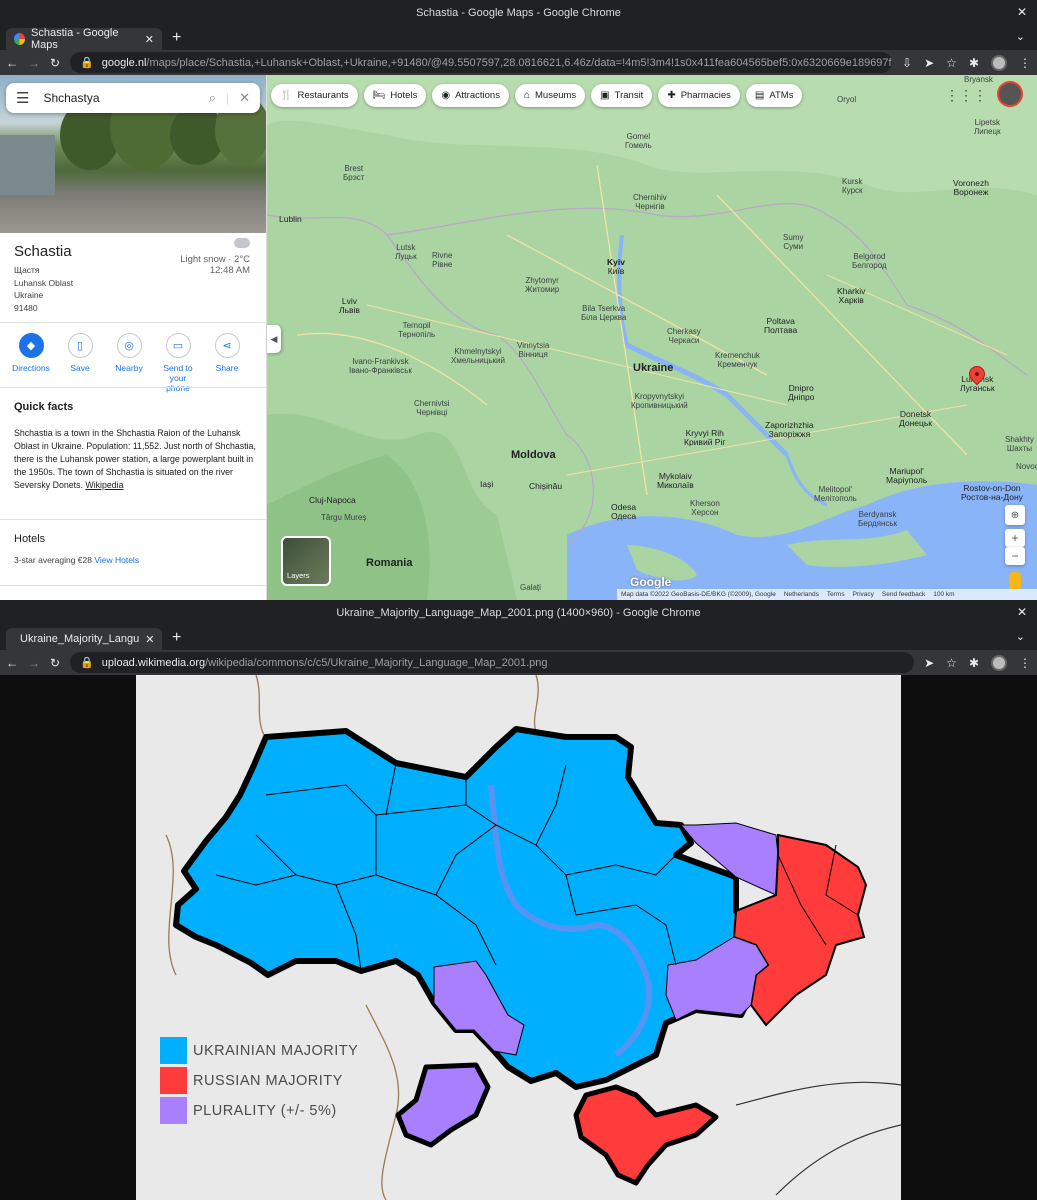 The width and height of the screenshot is (1037, 1200). I want to click on museum-icon: ⌂, so click(526, 95).